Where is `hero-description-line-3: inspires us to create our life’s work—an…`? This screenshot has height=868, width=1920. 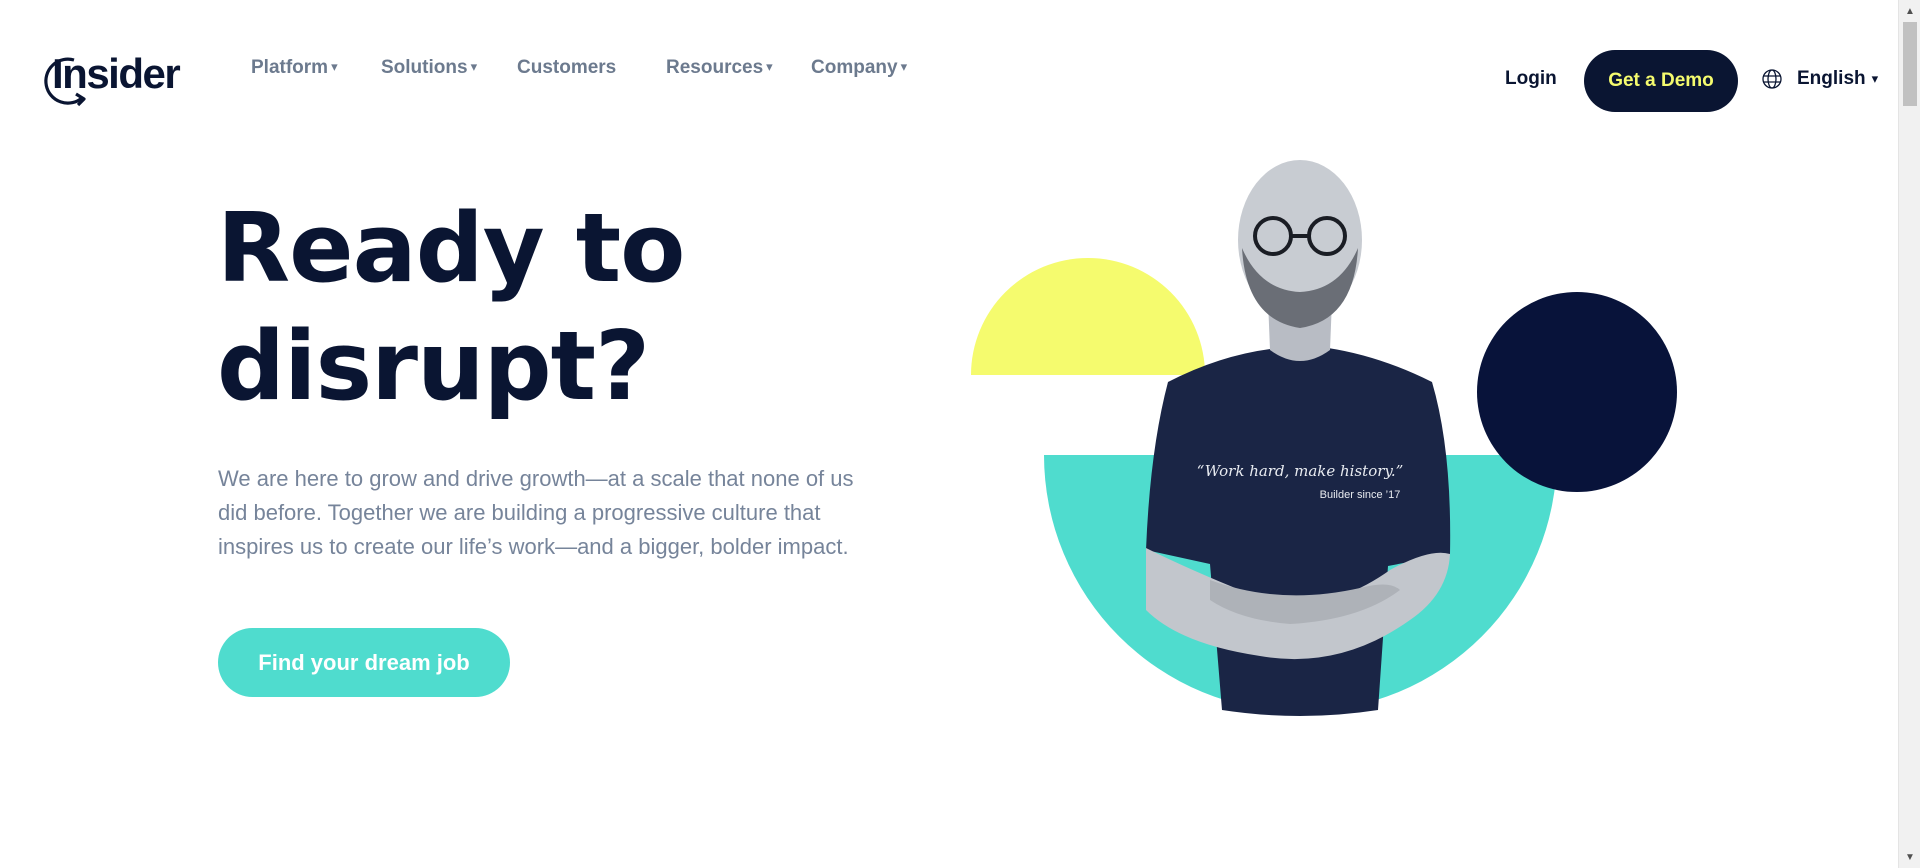
hero-description-line-3: inspires us to create our life’s work—an… is located at coordinates (533, 546).